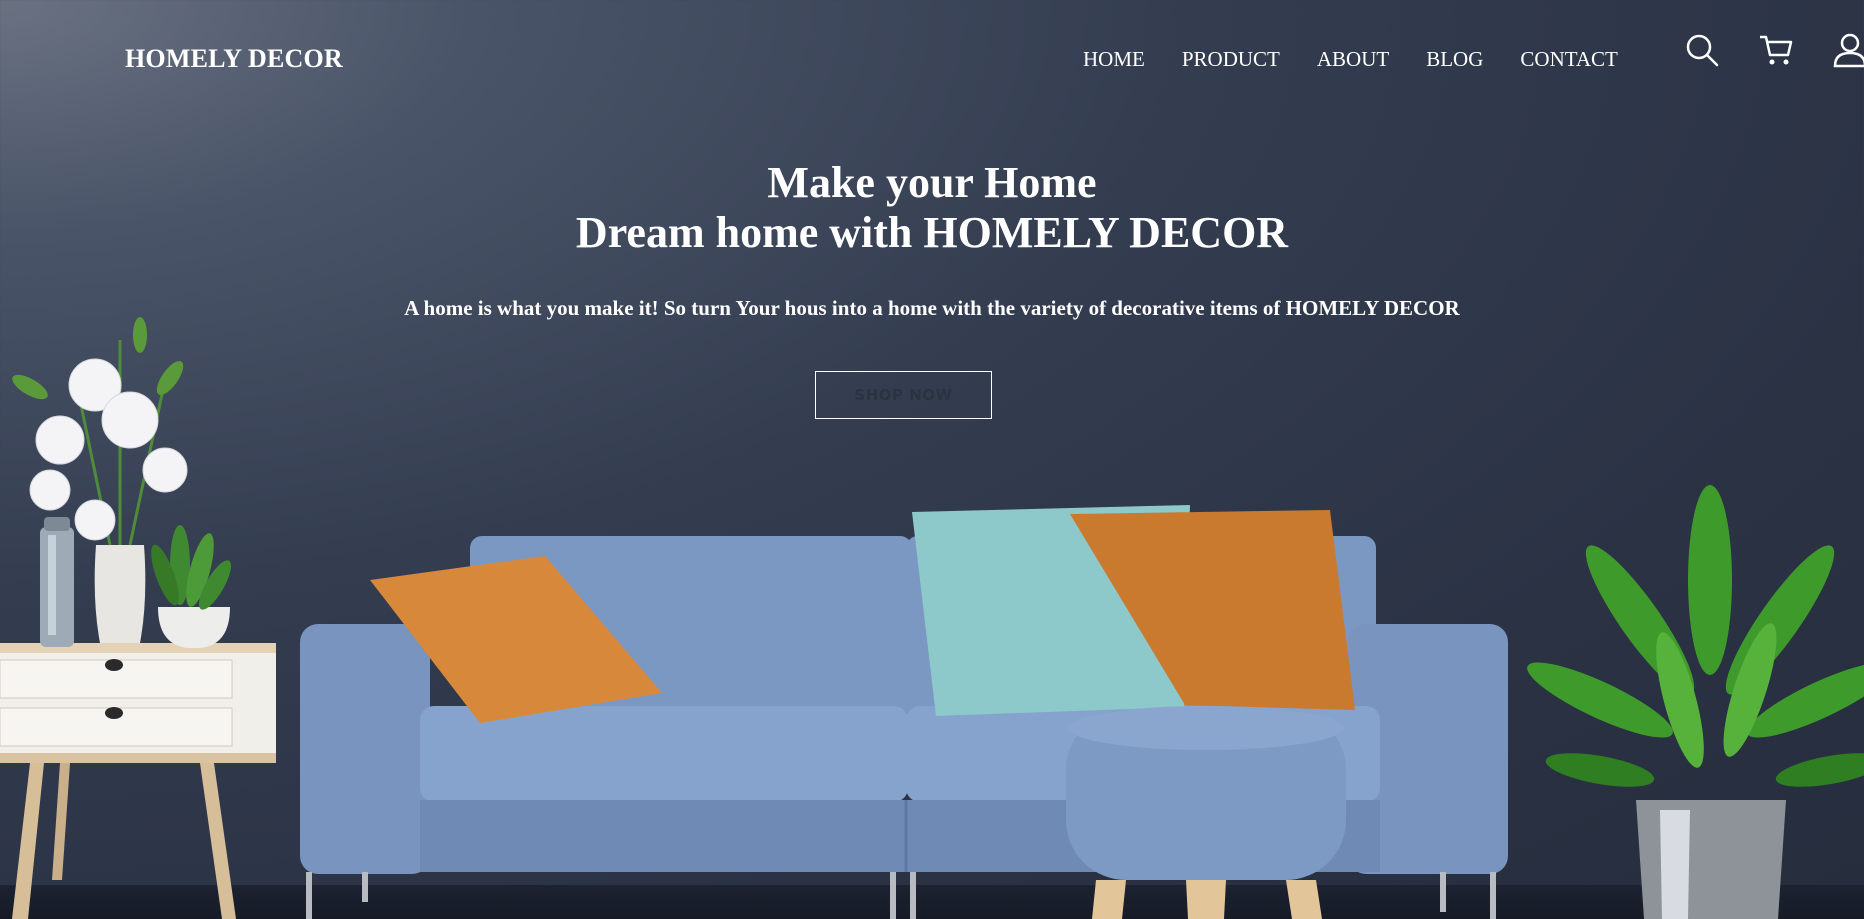 Image resolution: width=1864 pixels, height=919 pixels. What do you see at coordinates (1231, 59) in the screenshot?
I see `nav-product: PRODUCT` at bounding box center [1231, 59].